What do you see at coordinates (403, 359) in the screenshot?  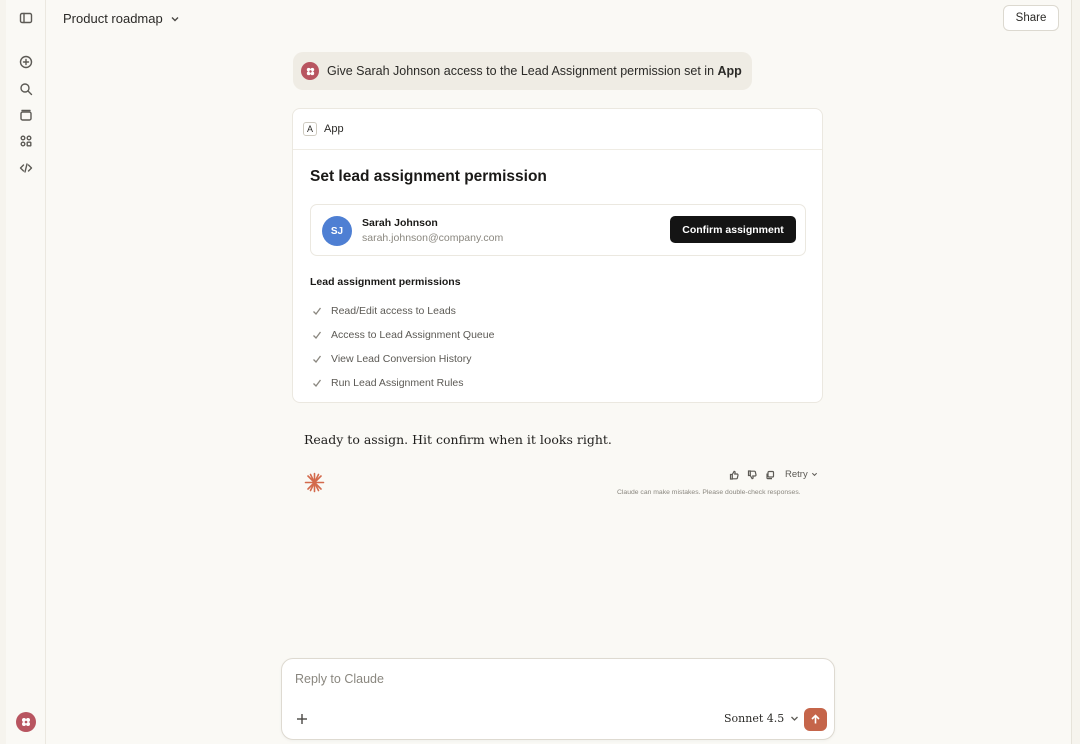 I see `permission-item: View Lead Conversion History` at bounding box center [403, 359].